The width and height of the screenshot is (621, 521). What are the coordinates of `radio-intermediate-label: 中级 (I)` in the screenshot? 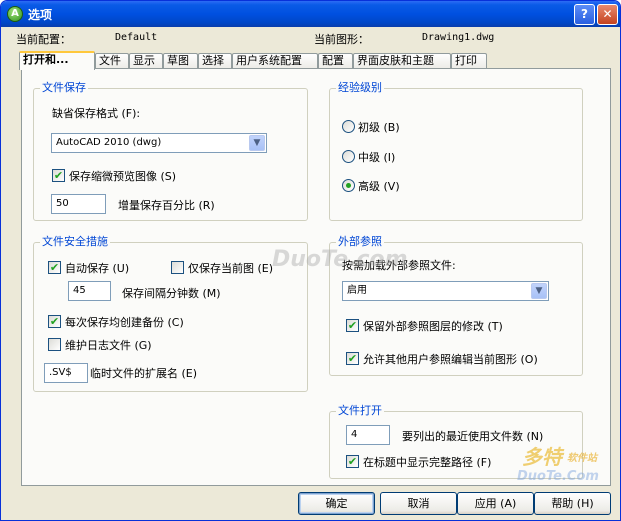 It's located at (376, 157).